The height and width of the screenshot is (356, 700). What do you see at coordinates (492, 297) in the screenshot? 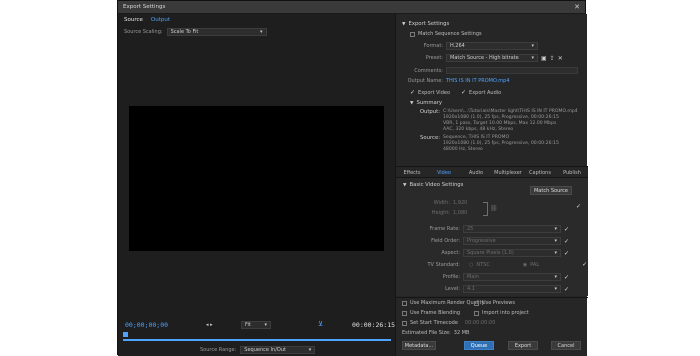
I see `divider` at bounding box center [492, 297].